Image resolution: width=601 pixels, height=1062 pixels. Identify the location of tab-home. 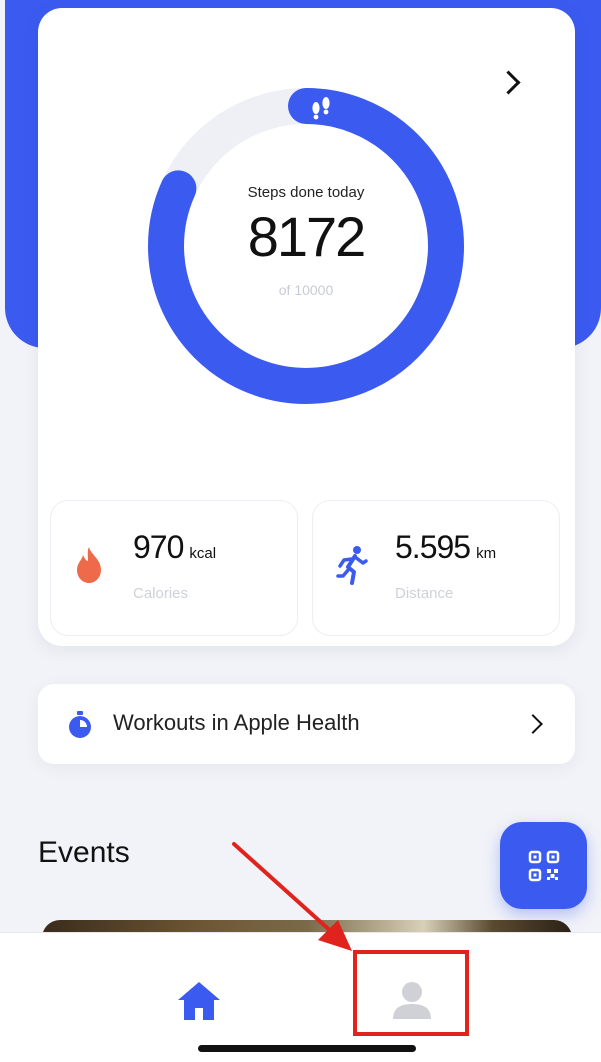
(199, 1001).